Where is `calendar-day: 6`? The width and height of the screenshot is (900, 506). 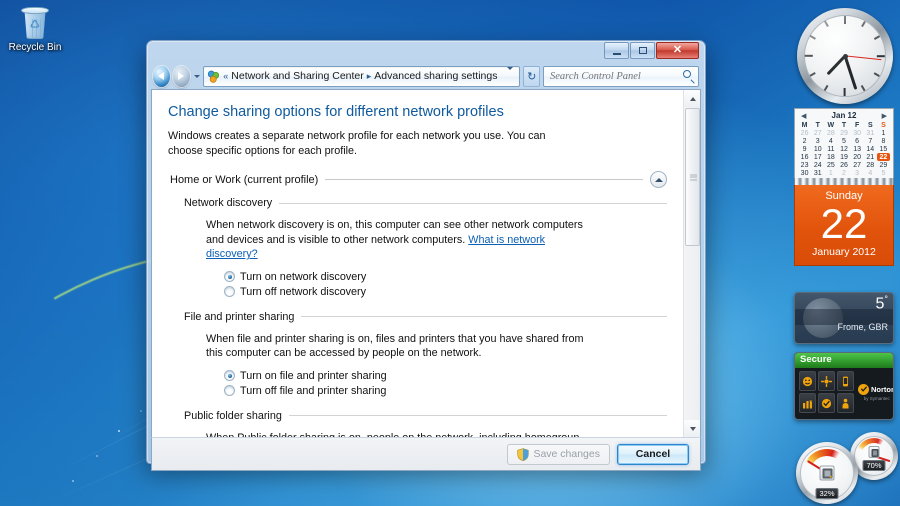 calendar-day: 6 is located at coordinates (857, 141).